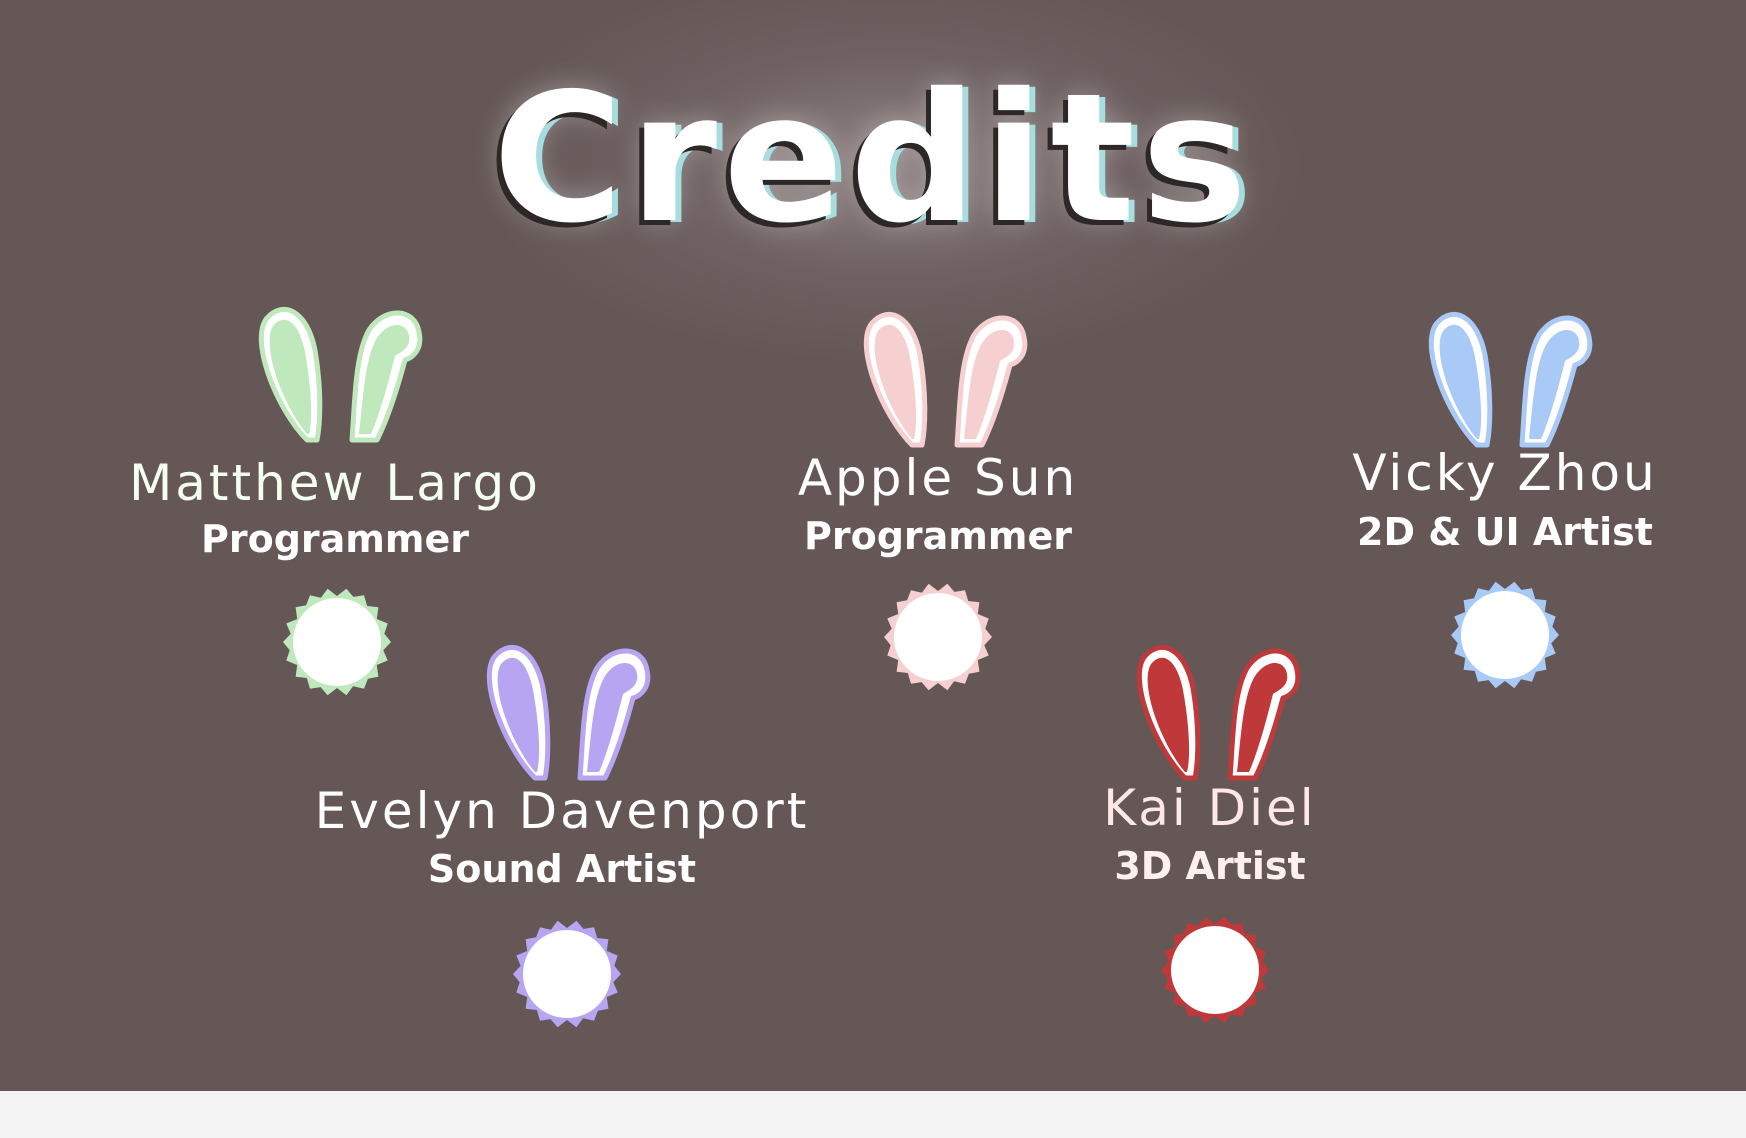  Describe the element at coordinates (1210, 866) in the screenshot. I see `member-role: 3D Artist` at that location.